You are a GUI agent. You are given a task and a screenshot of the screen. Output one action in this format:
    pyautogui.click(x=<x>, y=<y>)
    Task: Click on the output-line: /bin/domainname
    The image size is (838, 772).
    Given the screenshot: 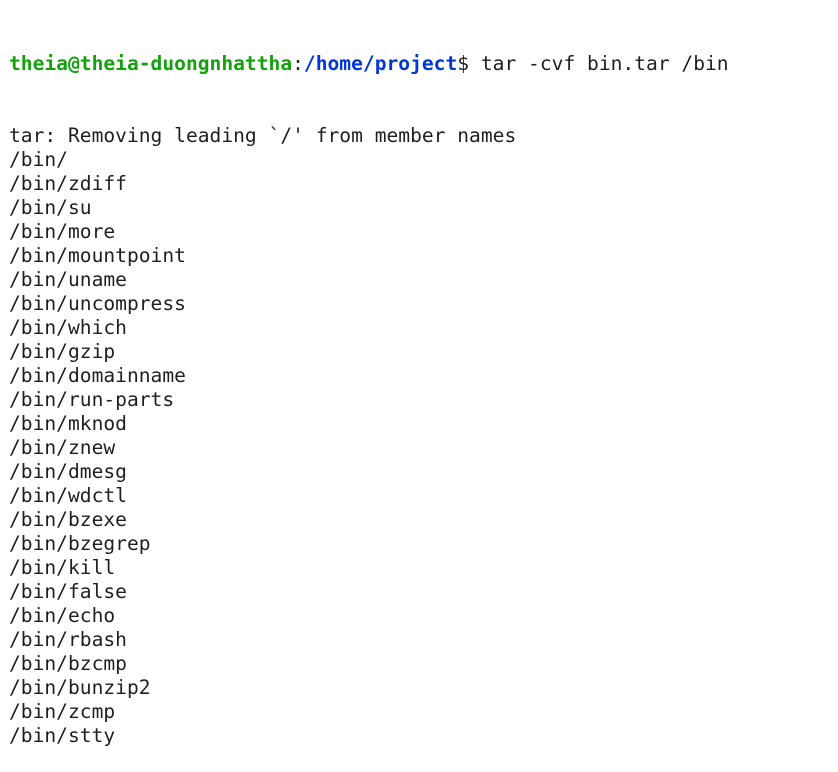 What is the action you would take?
    pyautogui.click(x=97, y=375)
    